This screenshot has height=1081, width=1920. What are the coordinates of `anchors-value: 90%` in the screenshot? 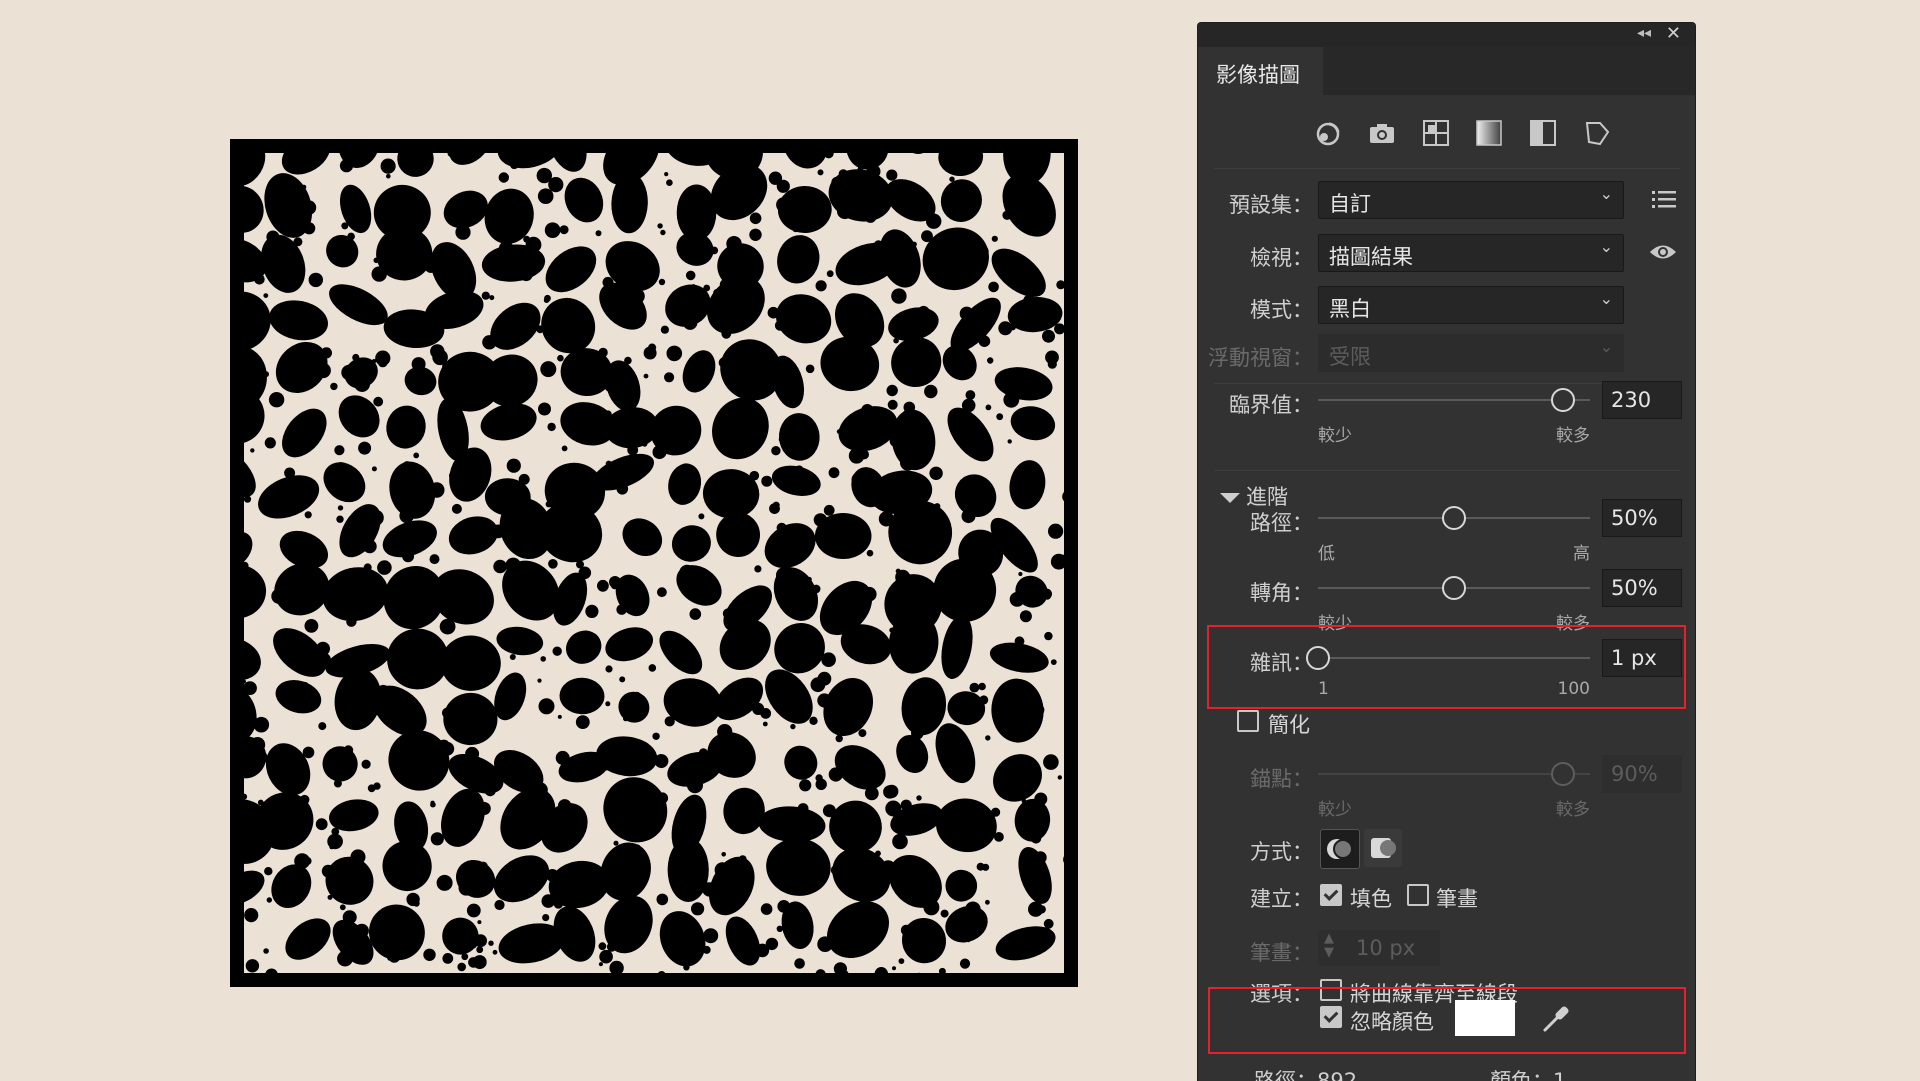 It's located at (1634, 774).